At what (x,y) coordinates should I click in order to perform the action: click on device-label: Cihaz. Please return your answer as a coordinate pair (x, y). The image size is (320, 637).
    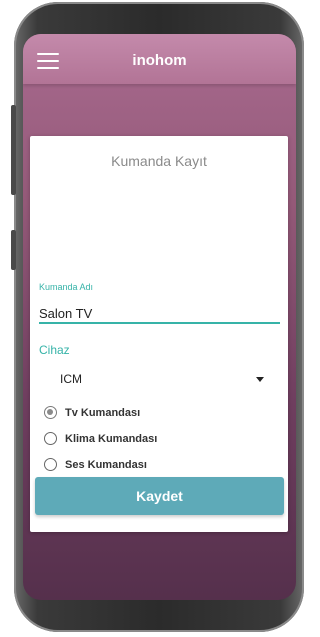
    Looking at the image, I should click on (54, 350).